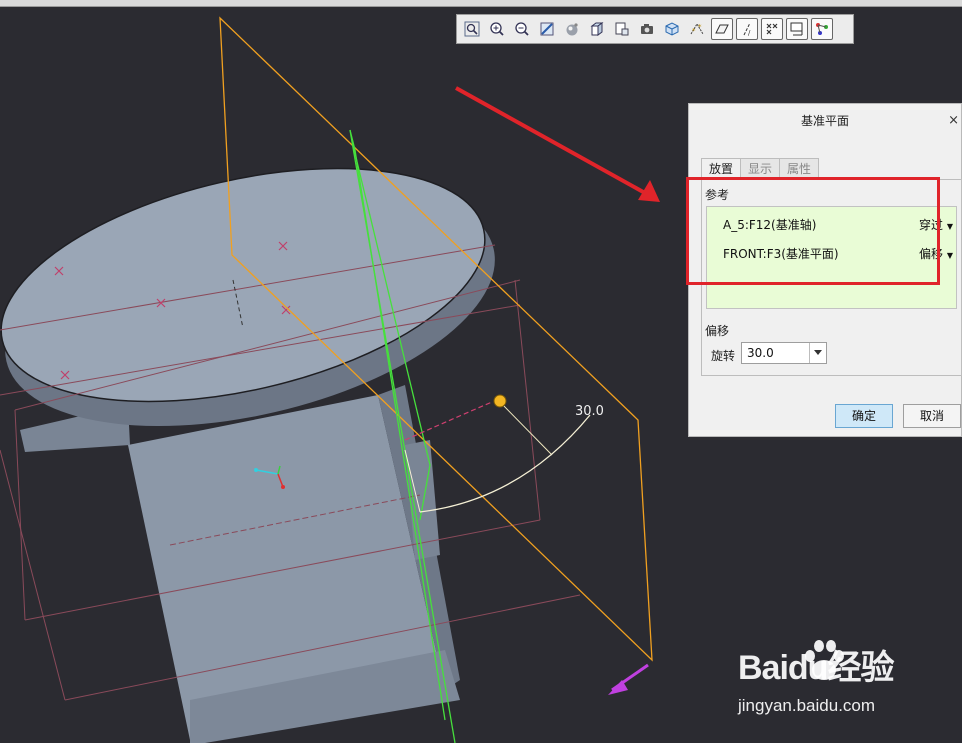  I want to click on display-style-icon, so click(672, 29).